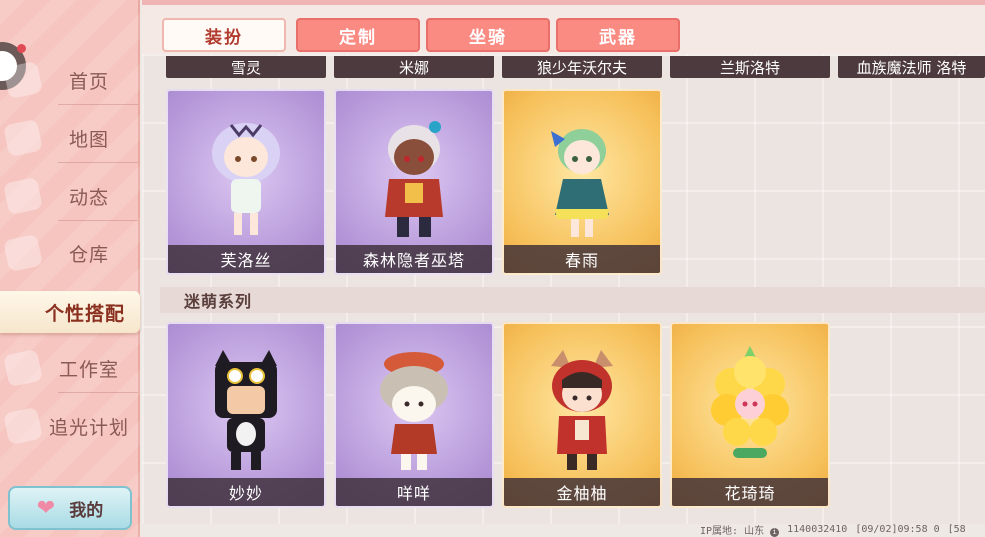 The width and height of the screenshot is (985, 537). What do you see at coordinates (488, 37) in the screenshot?
I see `tab-label: 坐骑` at bounding box center [488, 37].